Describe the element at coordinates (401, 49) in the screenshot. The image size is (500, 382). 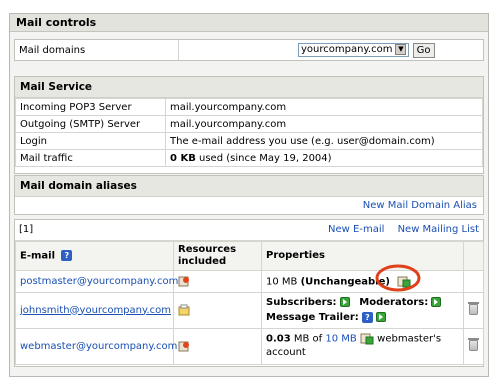
I see `chevron-down-icon: ▼` at that location.